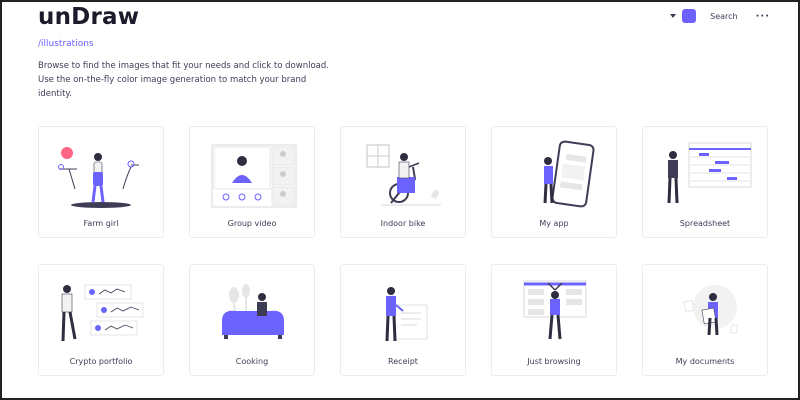 This screenshot has height=400, width=800. I want to click on card-label: Spreadsheet, so click(705, 223).